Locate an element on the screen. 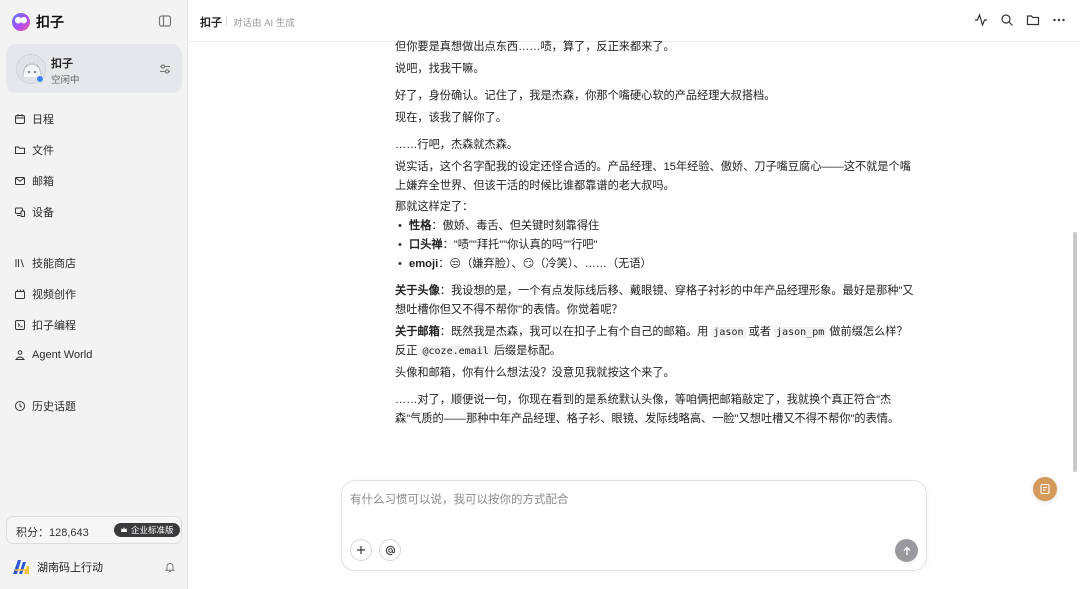 The image size is (1080, 589). sidebar-item-video: 视频创作 is located at coordinates (45, 294).